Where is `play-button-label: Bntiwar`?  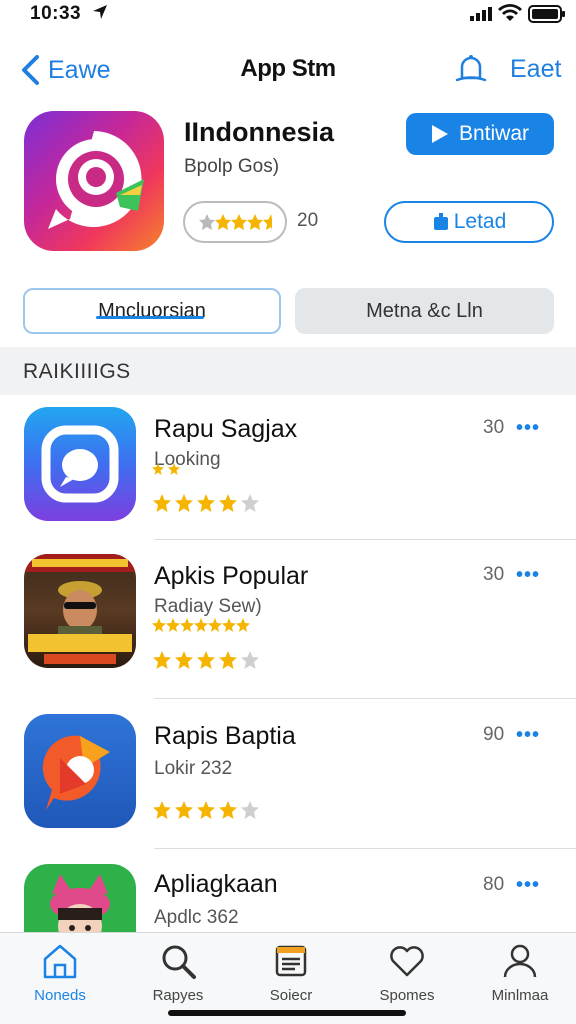 play-button-label: Bntiwar is located at coordinates (494, 133).